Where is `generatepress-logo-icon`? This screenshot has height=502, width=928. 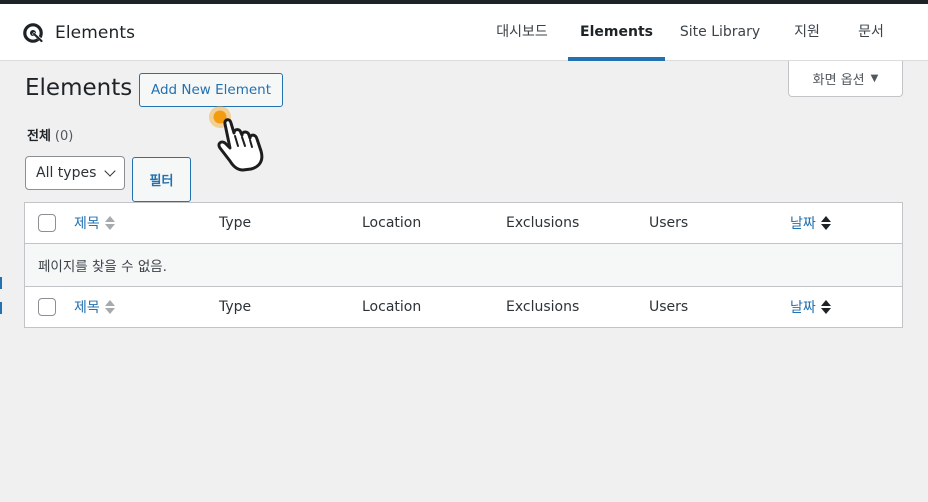
generatepress-logo-icon is located at coordinates (33, 33).